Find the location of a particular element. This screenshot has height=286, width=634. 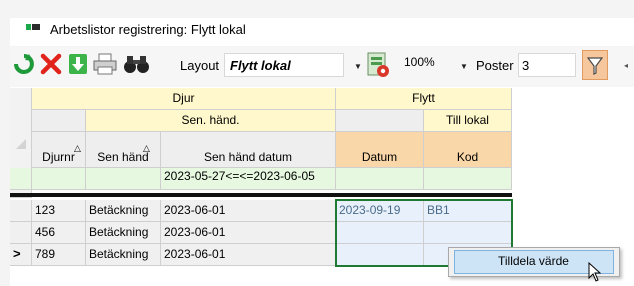

column-header-kod: Kod is located at coordinates (468, 150).